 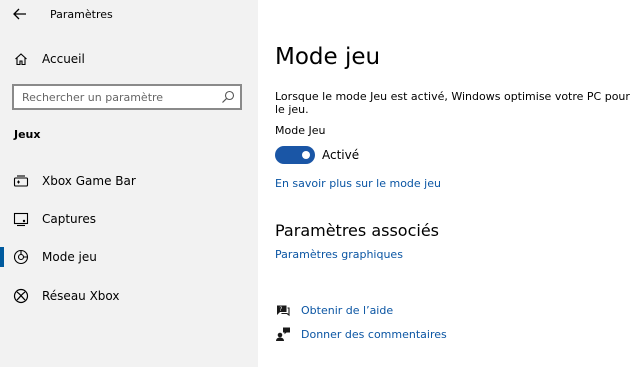 I want to click on sidebar-item-reseau-xbox: Réseau Xbox, so click(x=129, y=296).